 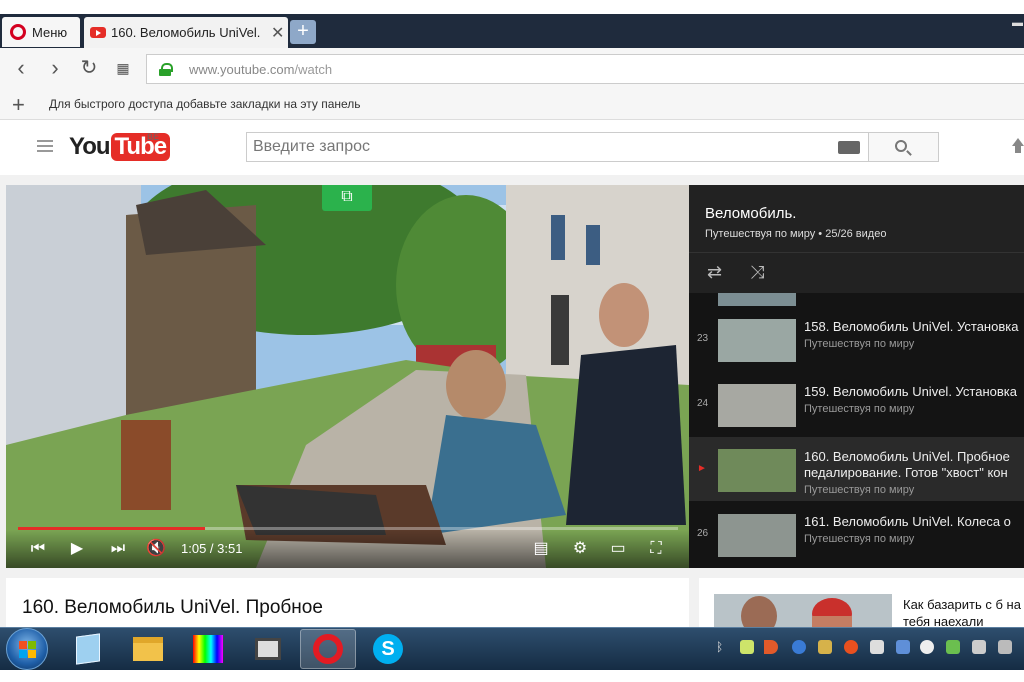 I want to click on opera-menu-button: Меню, so click(x=41, y=32).